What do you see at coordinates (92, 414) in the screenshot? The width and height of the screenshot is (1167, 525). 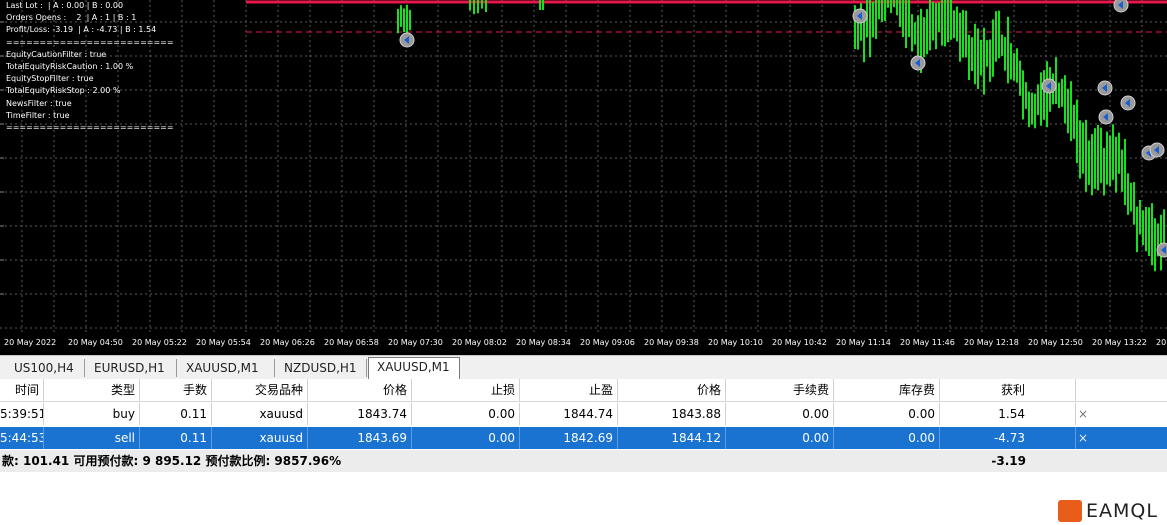 I see `cell-type: buy` at bounding box center [92, 414].